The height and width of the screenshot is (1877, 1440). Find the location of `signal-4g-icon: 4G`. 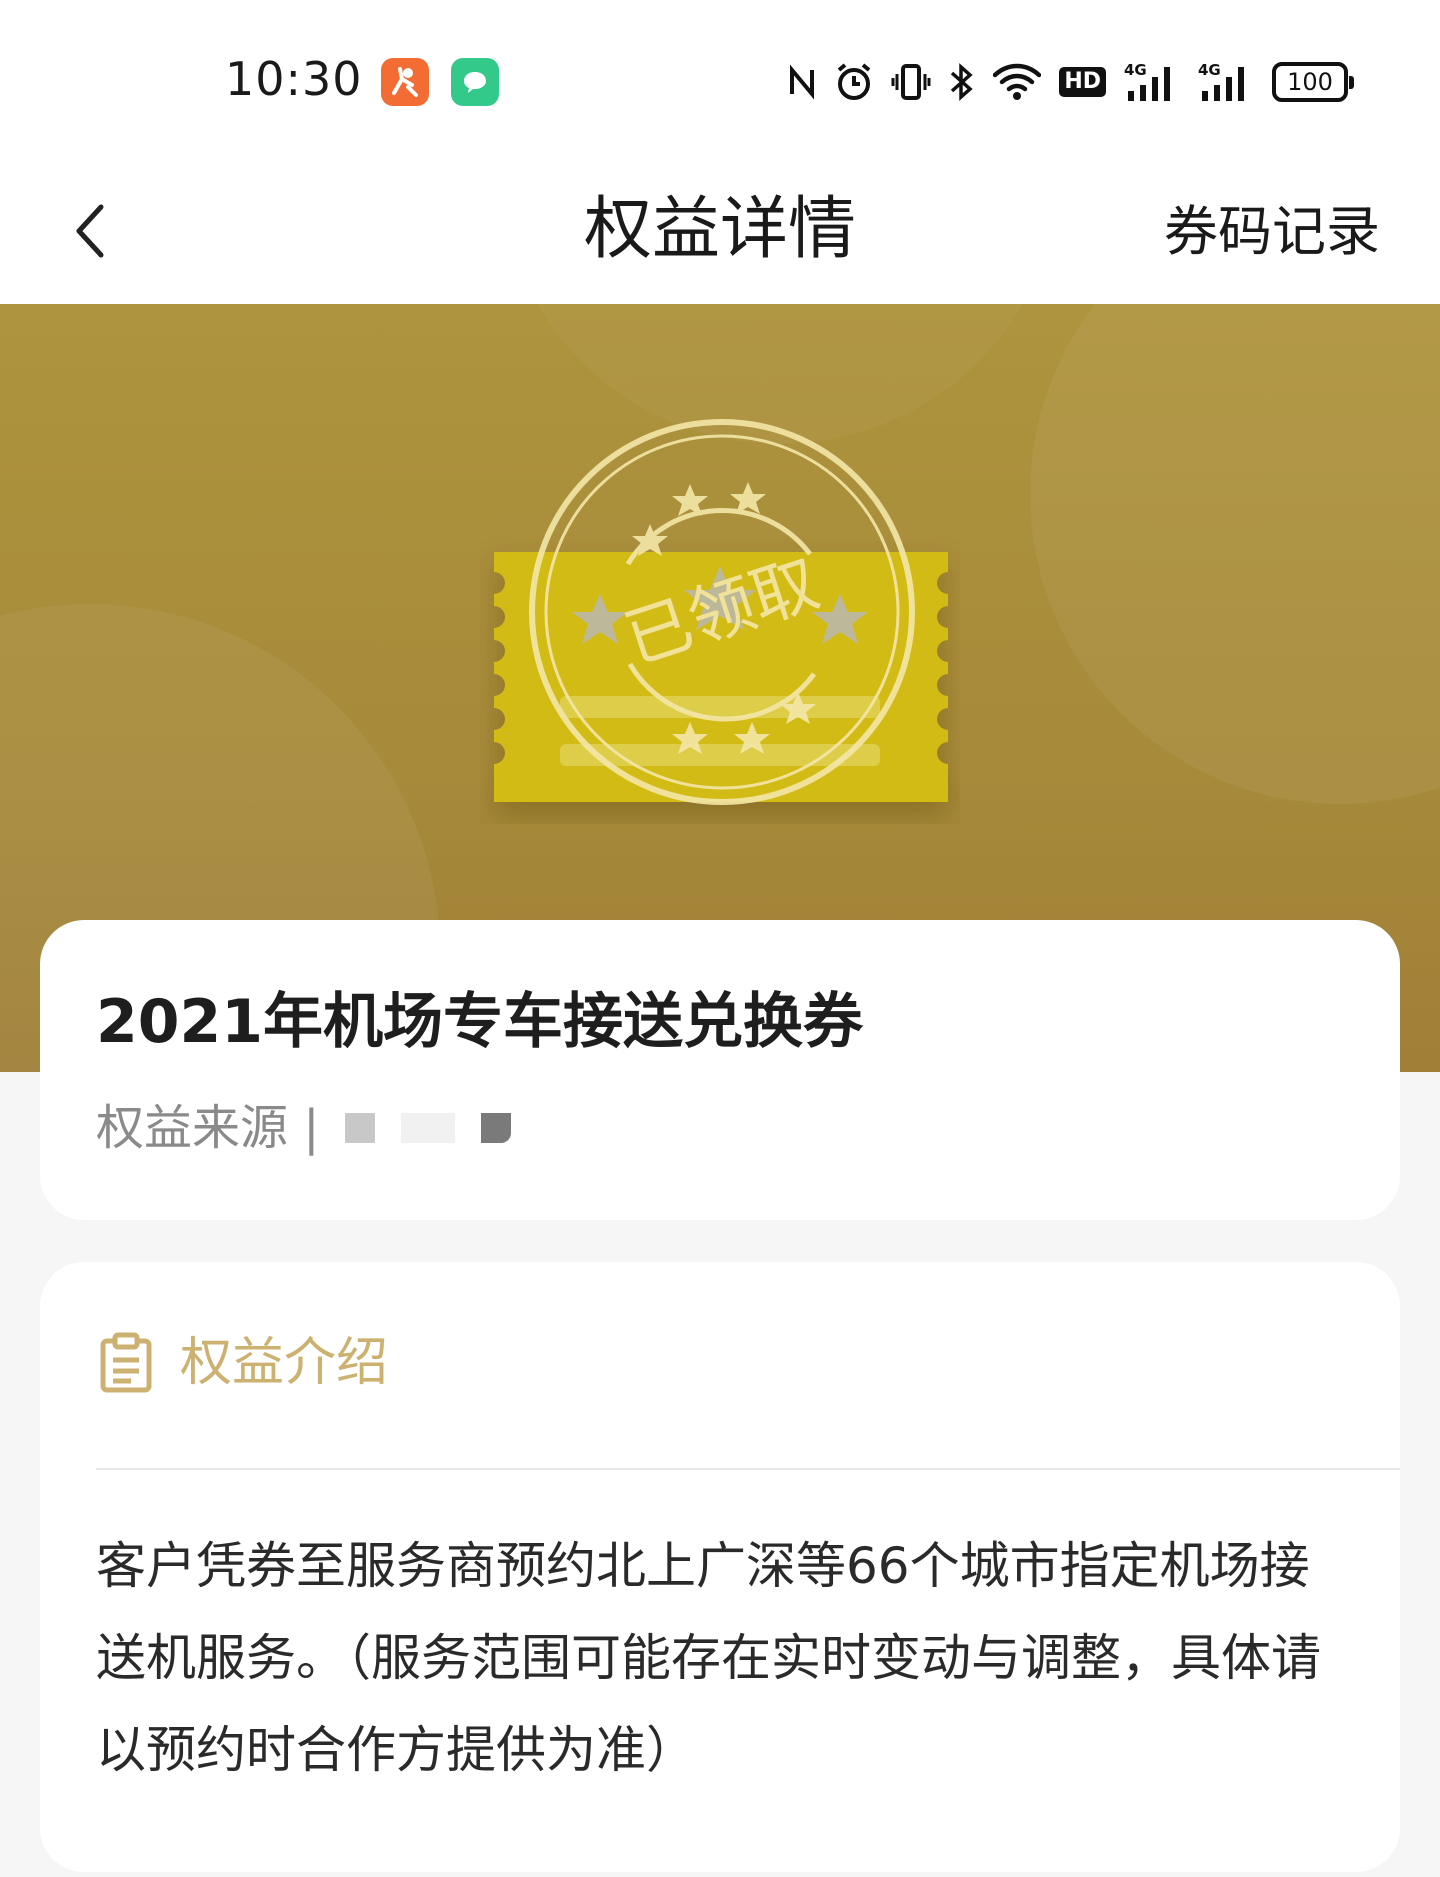

signal-4g-icon: 4G is located at coordinates (1147, 81).